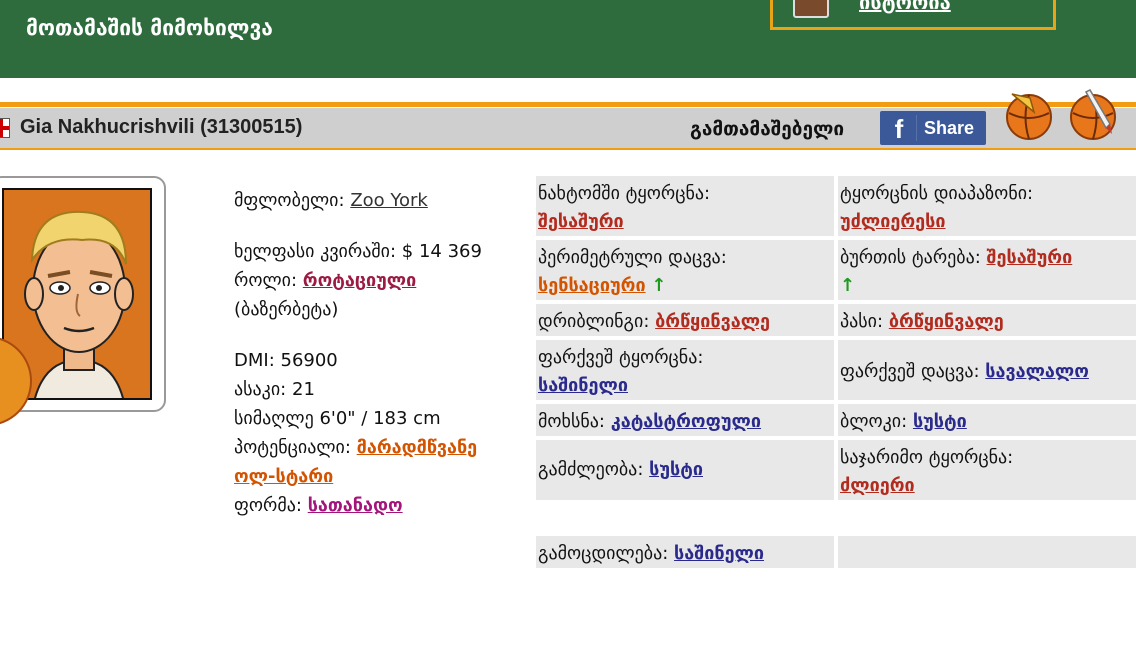 This screenshot has width=1136, height=662. What do you see at coordinates (417, 447) in the screenshot?
I see `potential-link: მარადმწვანე` at bounding box center [417, 447].